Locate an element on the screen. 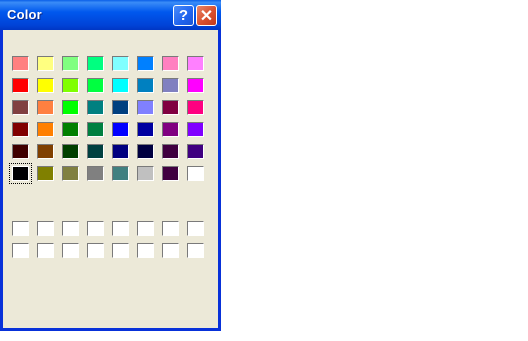 The height and width of the screenshot is (341, 528). help-icon: ? is located at coordinates (183, 15).